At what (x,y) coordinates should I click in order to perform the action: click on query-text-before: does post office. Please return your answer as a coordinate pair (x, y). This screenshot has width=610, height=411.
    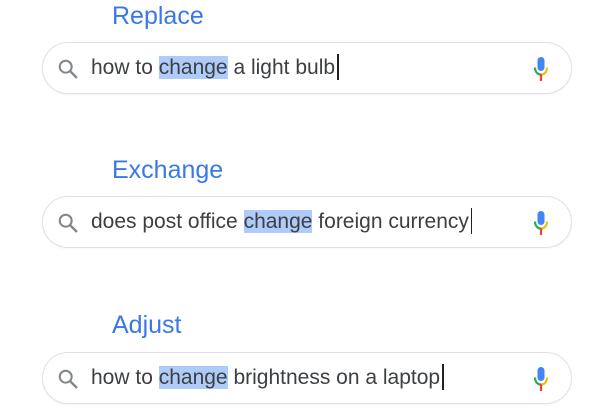
    Looking at the image, I should click on (167, 221).